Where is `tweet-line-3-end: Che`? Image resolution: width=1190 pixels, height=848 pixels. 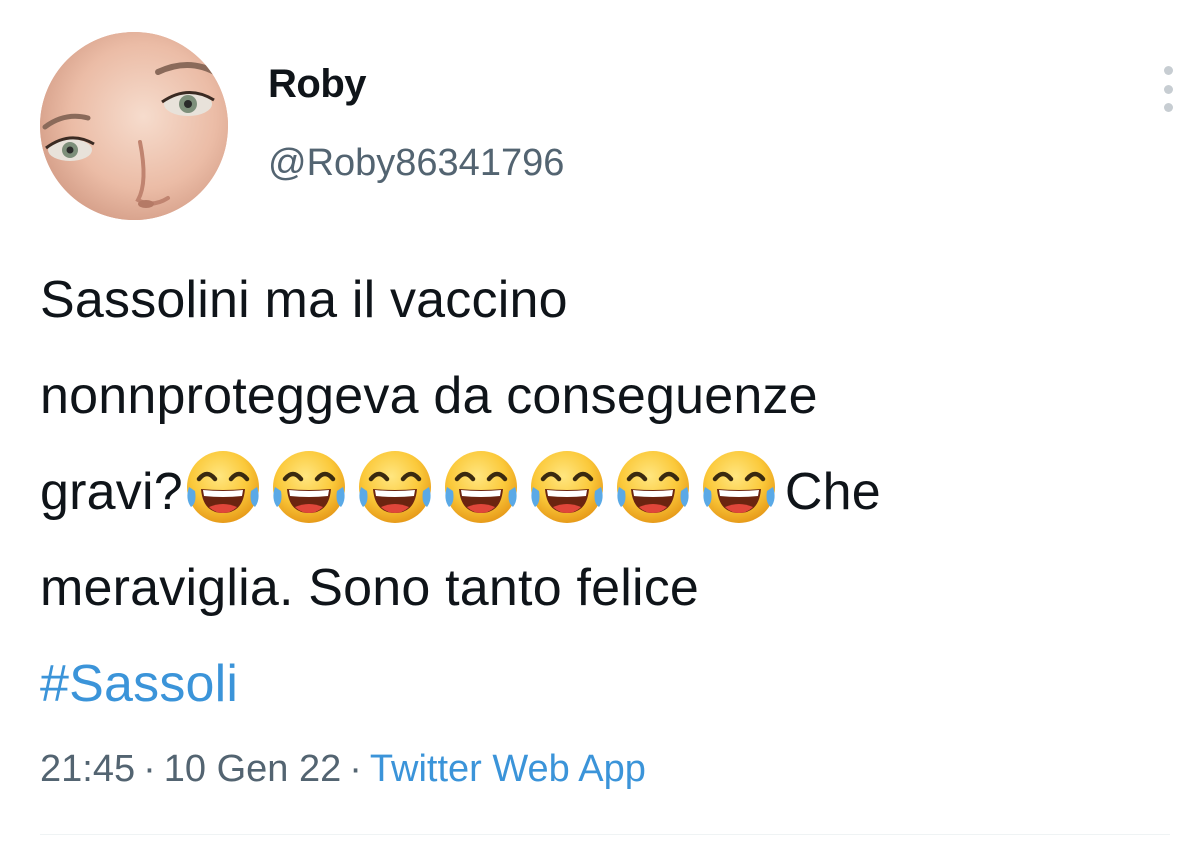 tweet-line-3-end: Che is located at coordinates (832, 492).